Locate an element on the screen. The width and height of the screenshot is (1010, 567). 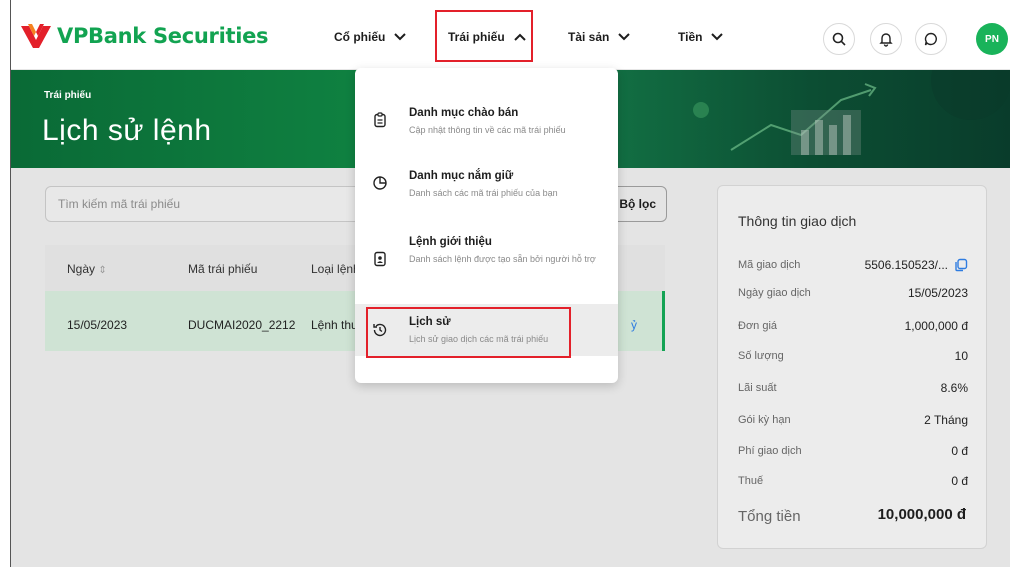
bell-icon is located at coordinates (886, 40).